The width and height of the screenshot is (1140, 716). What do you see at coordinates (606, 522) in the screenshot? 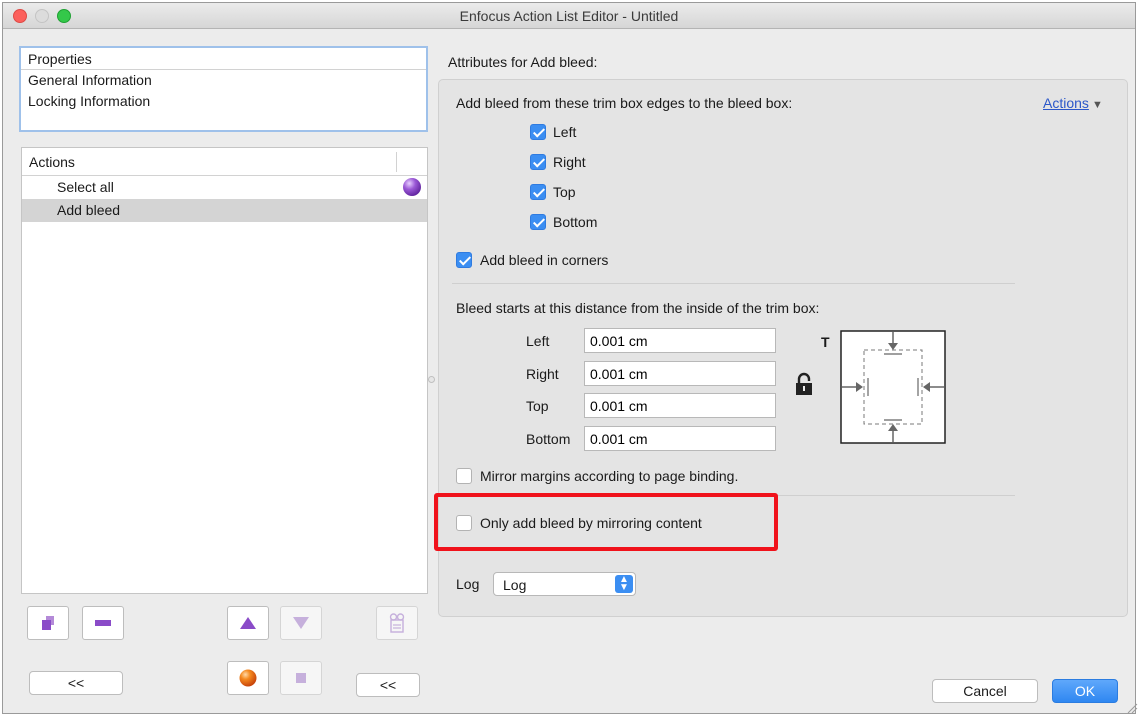
I see `highlight-box` at bounding box center [606, 522].